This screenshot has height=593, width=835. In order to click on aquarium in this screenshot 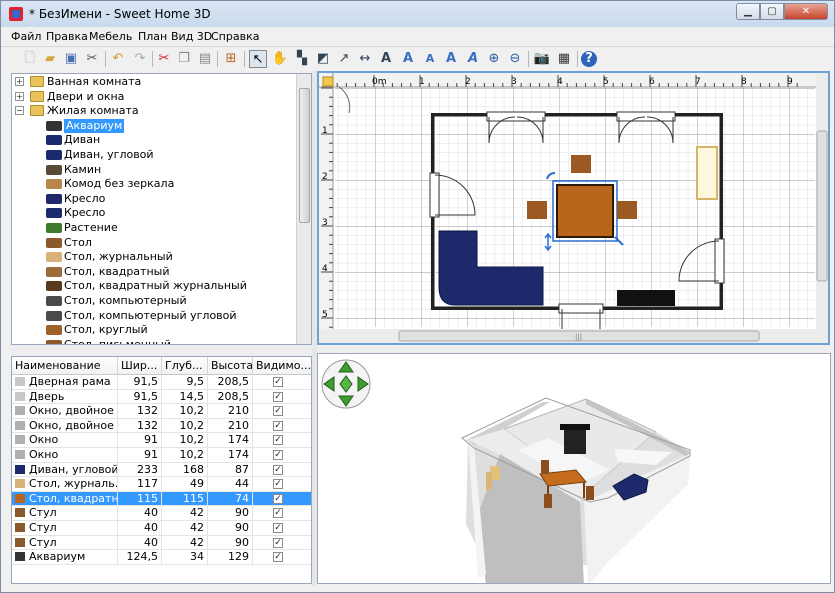, I will do `click(646, 298)`.